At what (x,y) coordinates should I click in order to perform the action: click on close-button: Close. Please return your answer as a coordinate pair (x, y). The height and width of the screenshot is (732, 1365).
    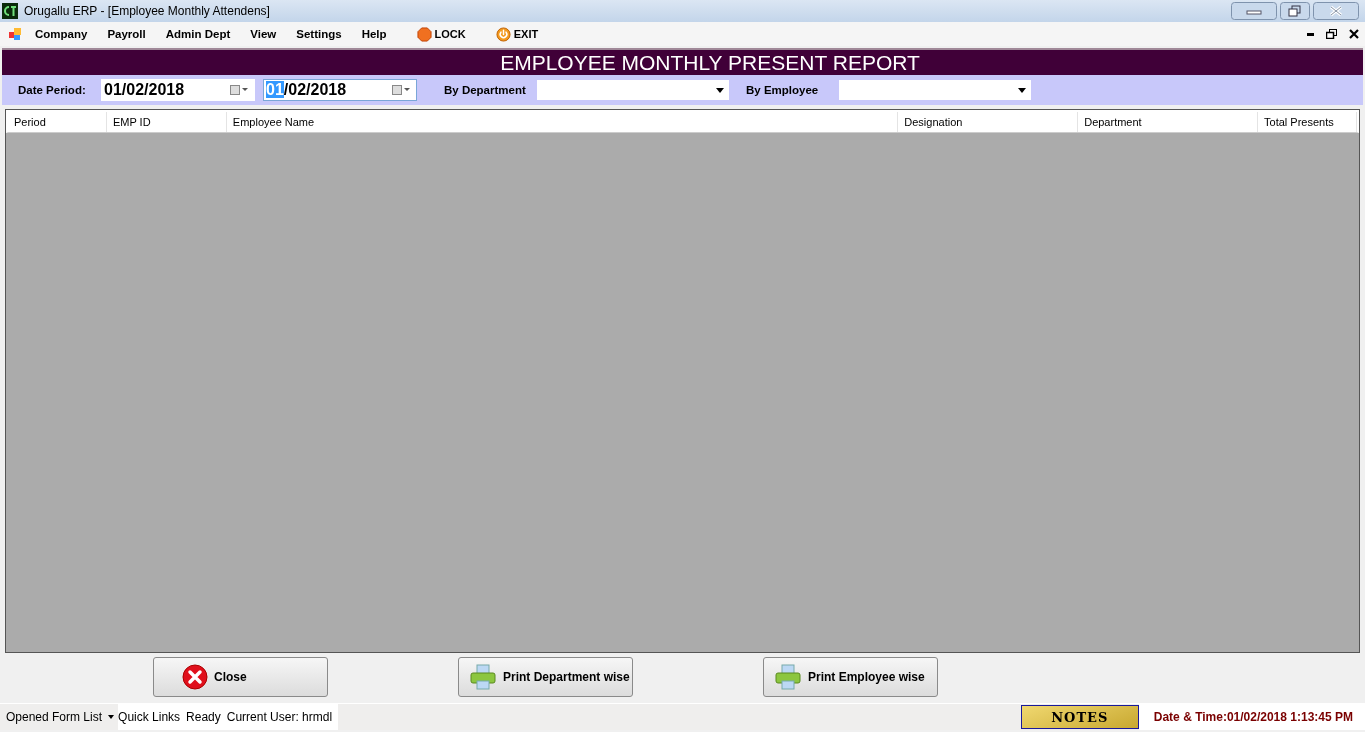
    Looking at the image, I should click on (240, 677).